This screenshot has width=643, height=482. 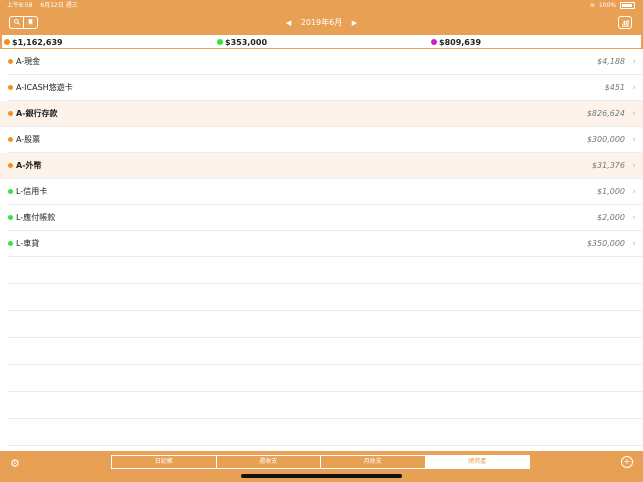 I want to click on liability-value: $353,000, so click(x=246, y=42).